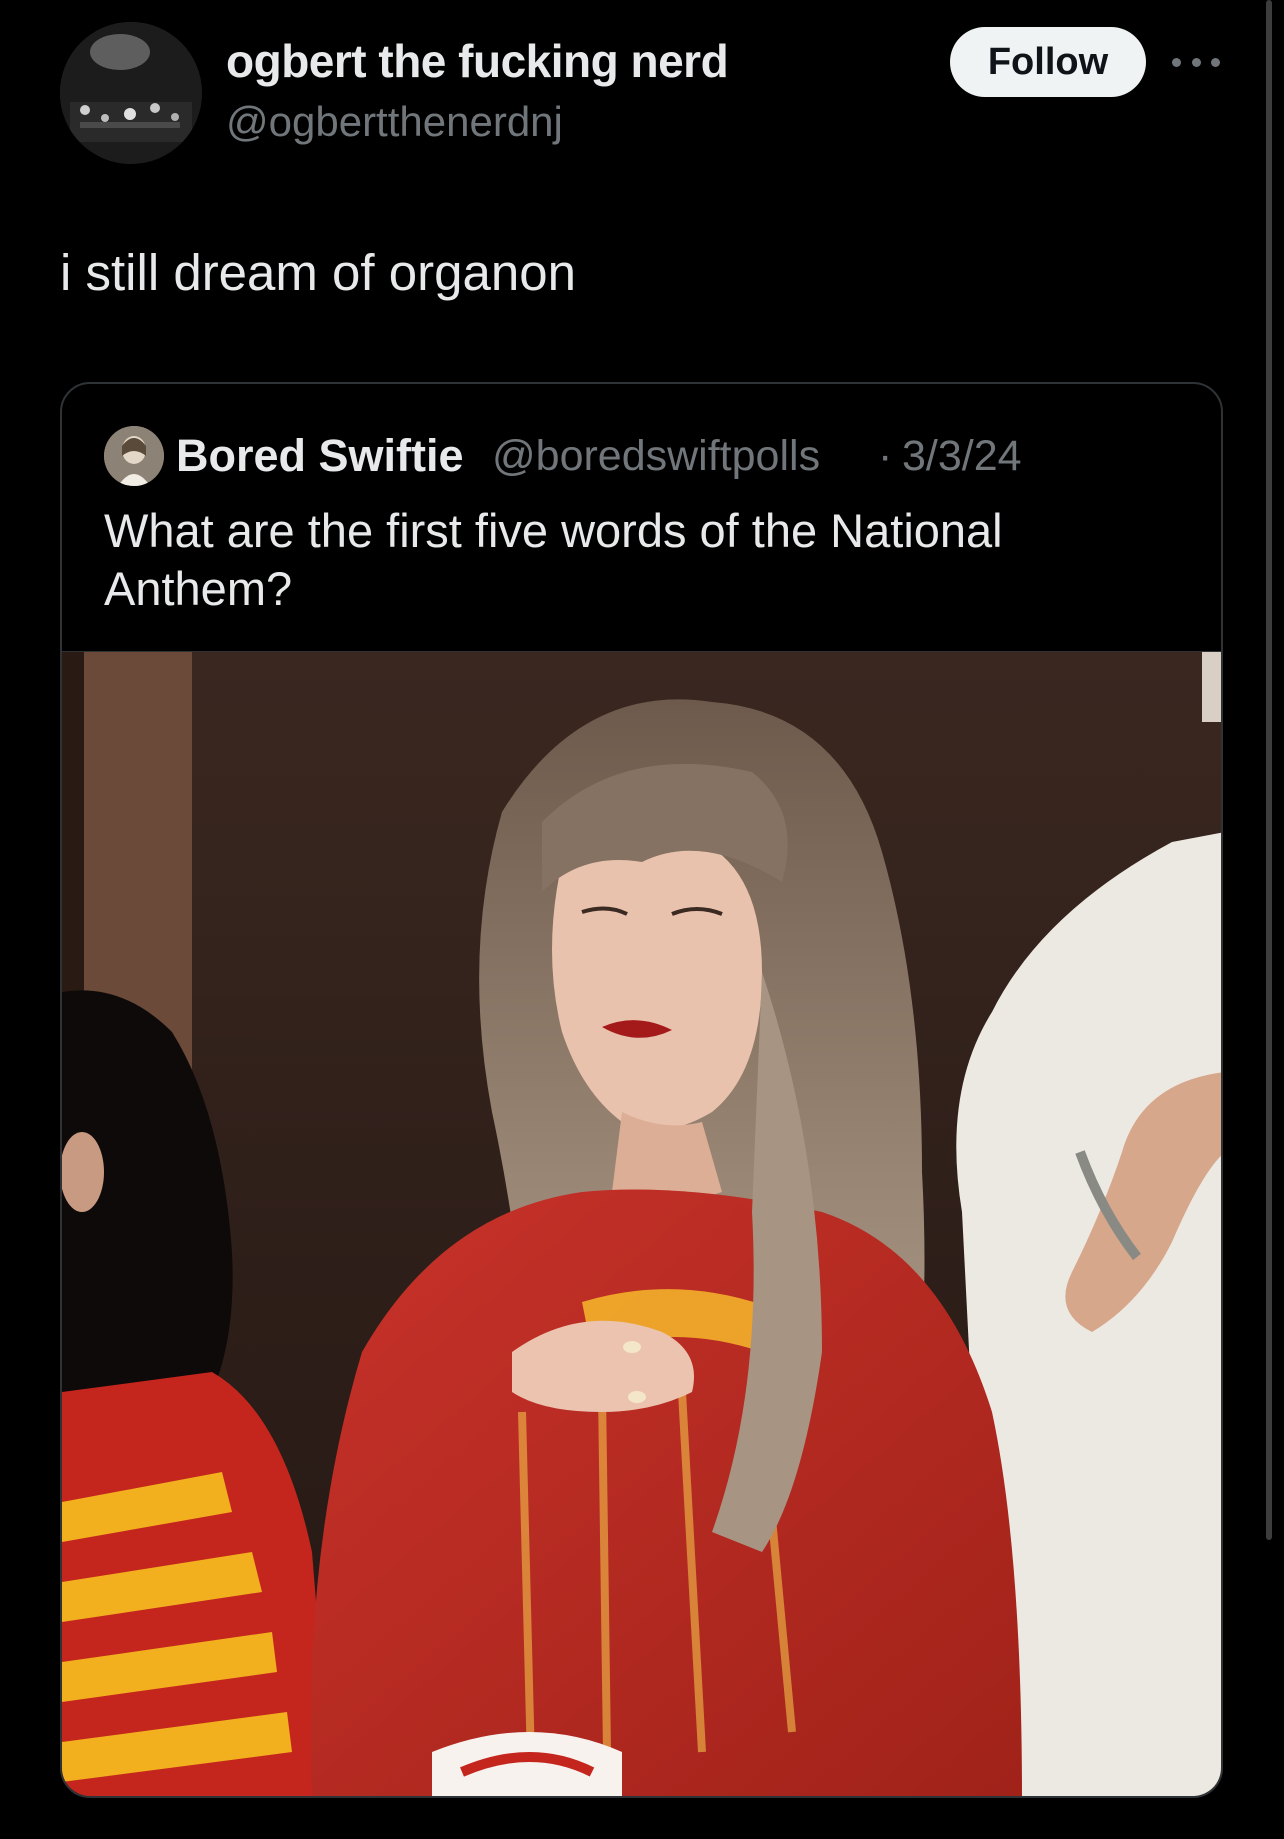  I want to click on portrait-avatar-icon, so click(134, 456).